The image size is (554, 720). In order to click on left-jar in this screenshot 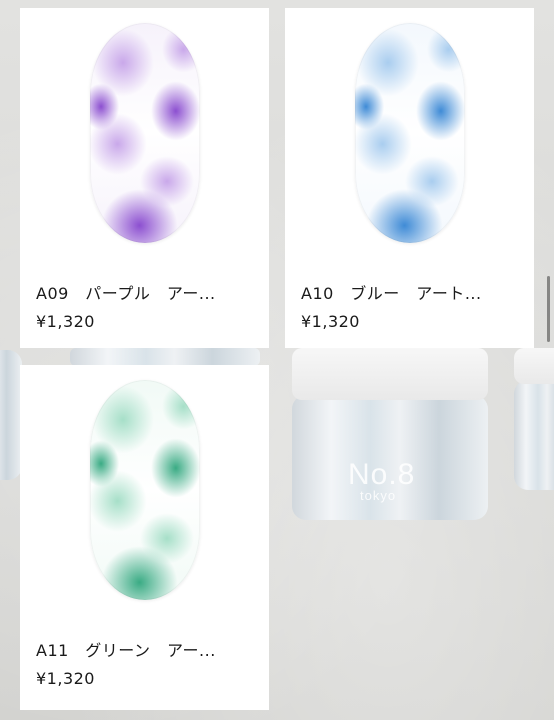, I will do `click(11, 415)`.